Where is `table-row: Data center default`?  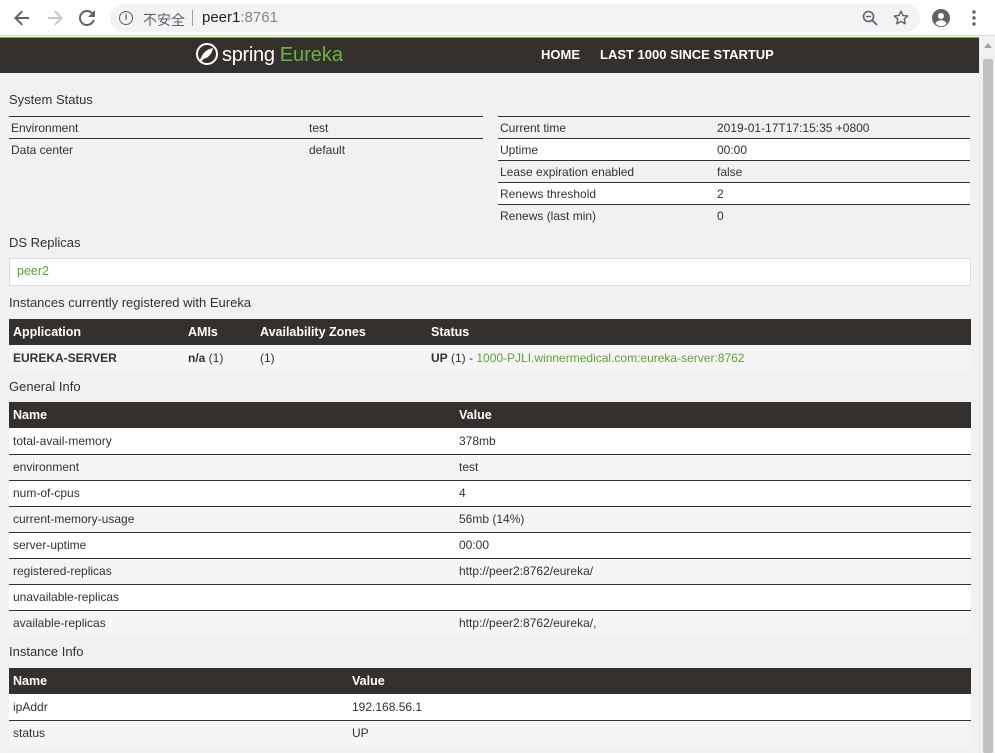 table-row: Data center default is located at coordinates (246, 149).